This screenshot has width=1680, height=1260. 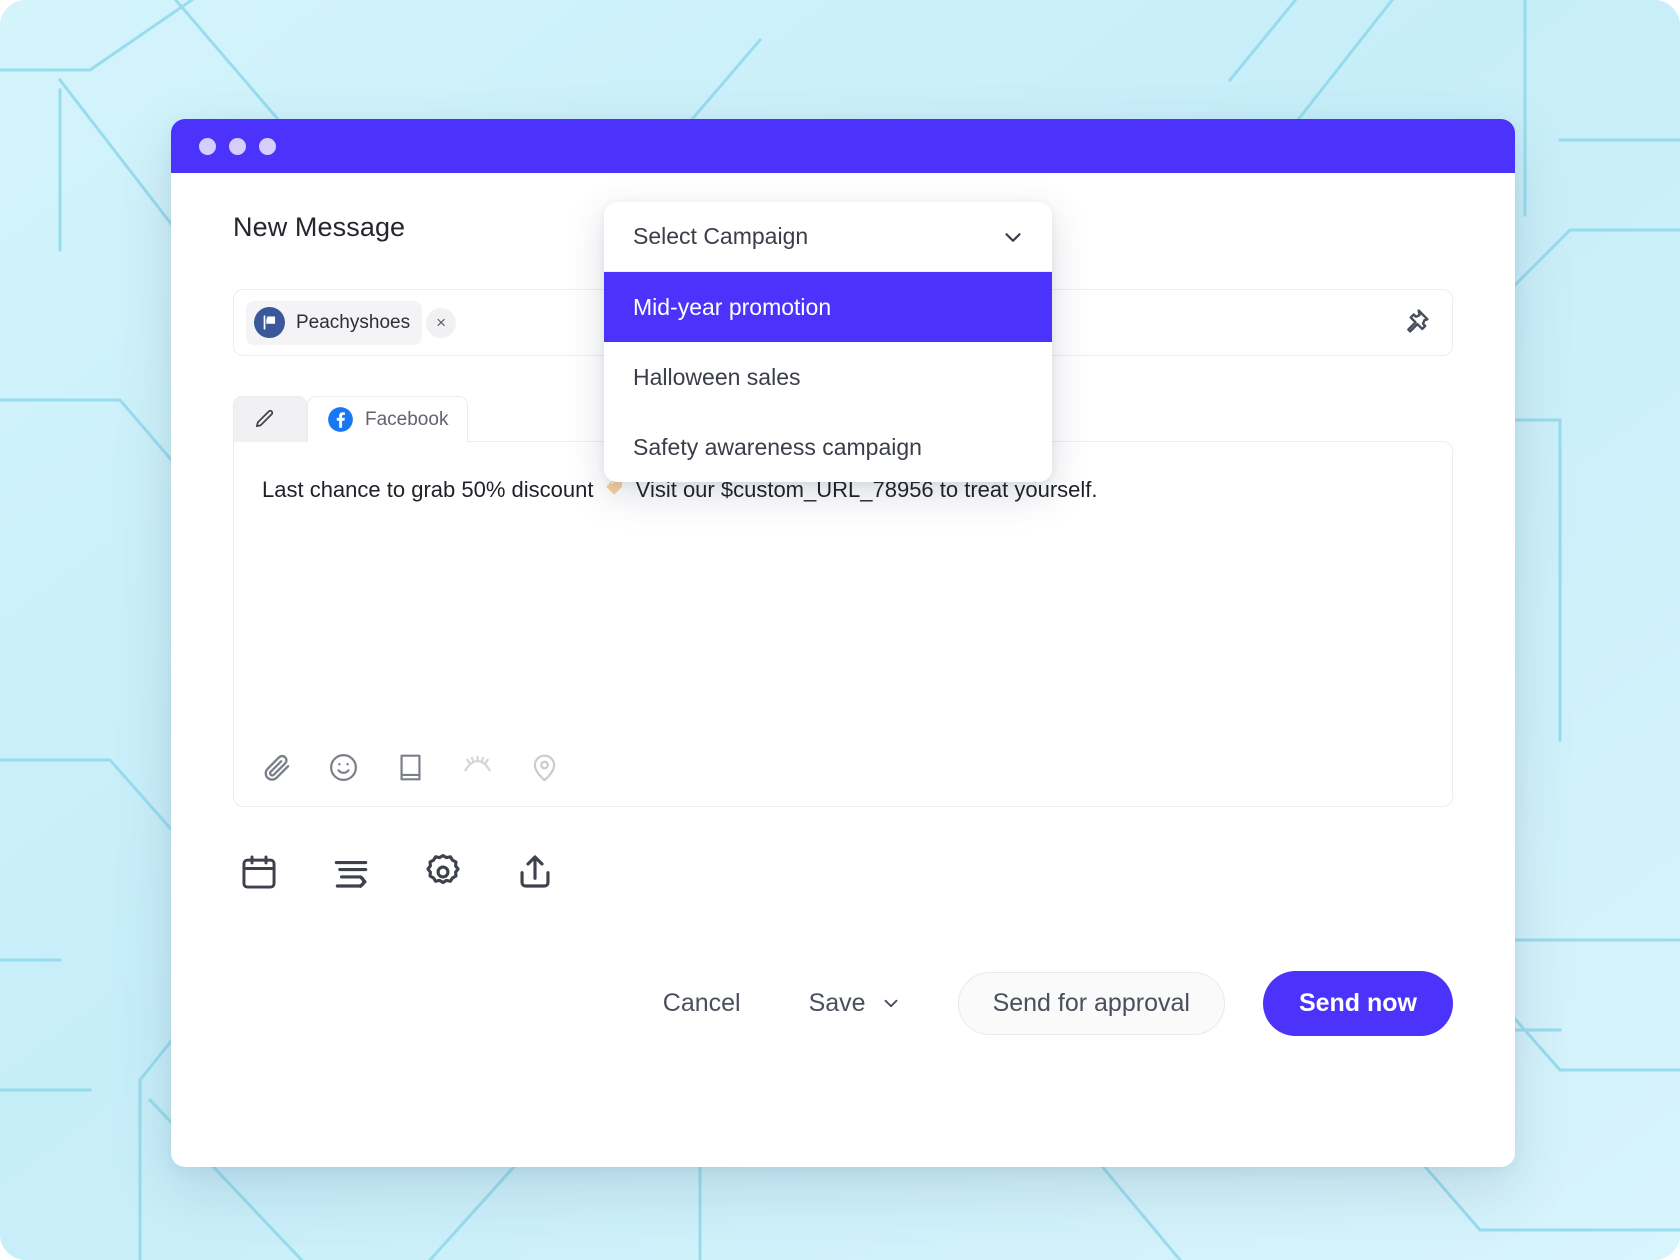 What do you see at coordinates (441, 322) in the screenshot?
I see `close-icon: ×` at bounding box center [441, 322].